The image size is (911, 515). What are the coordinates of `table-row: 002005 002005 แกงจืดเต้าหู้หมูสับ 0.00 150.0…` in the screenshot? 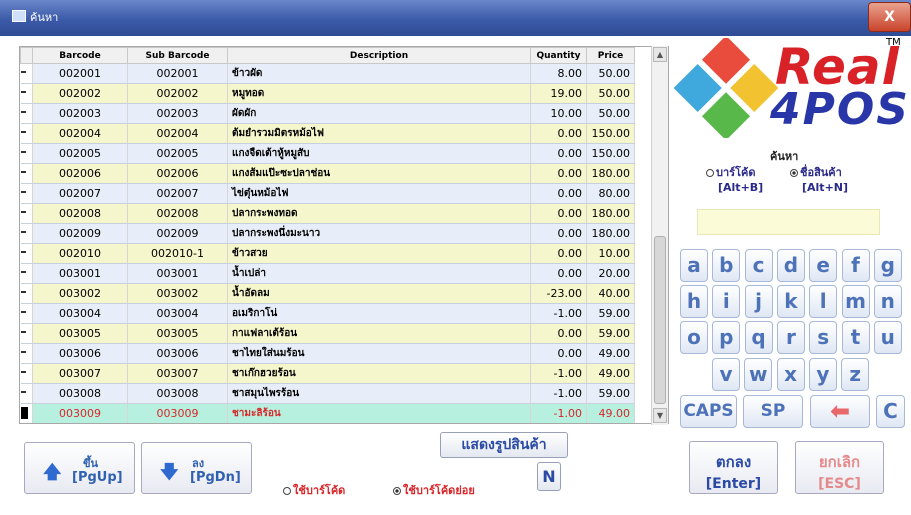 It's located at (327, 153).